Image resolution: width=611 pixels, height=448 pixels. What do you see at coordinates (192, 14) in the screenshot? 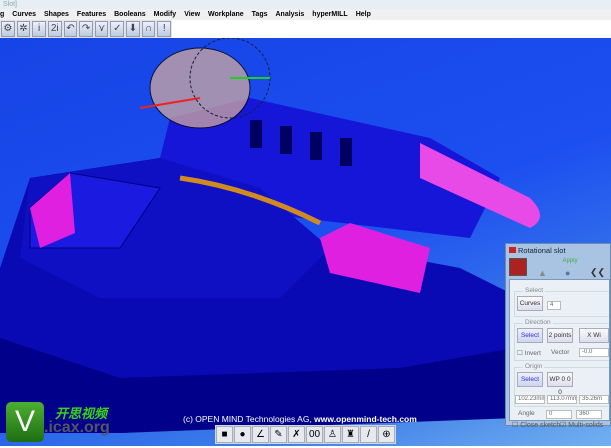
I see `menu-item-view: View` at bounding box center [192, 14].